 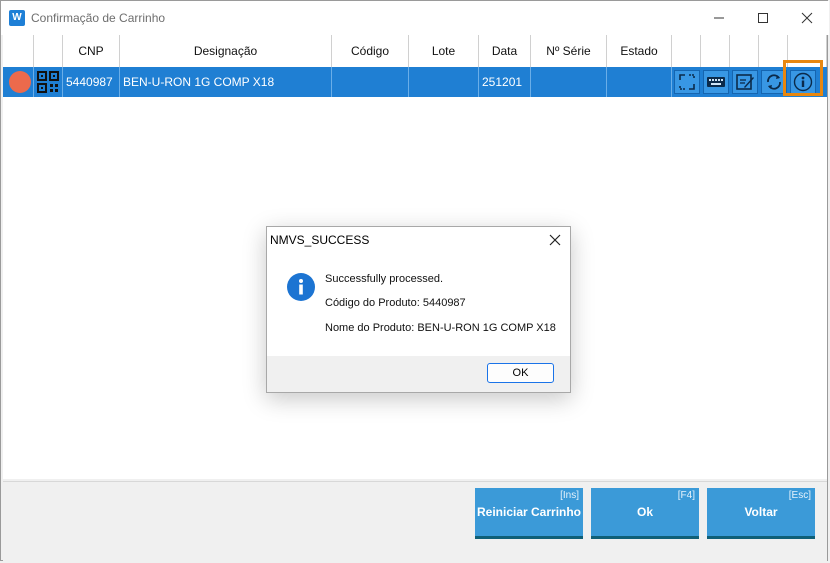 What do you see at coordinates (639, 82) in the screenshot?
I see `estado-cell` at bounding box center [639, 82].